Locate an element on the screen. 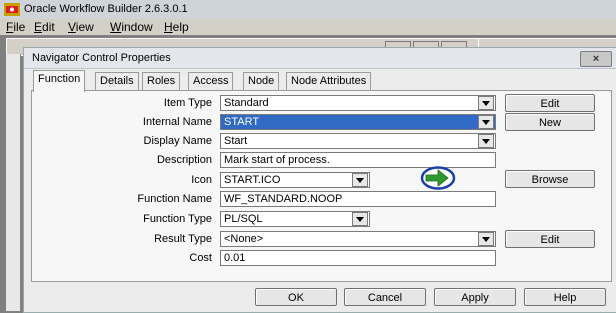 This screenshot has width=616, height=313. internal-name-label: Internal Name is located at coordinates (177, 122).